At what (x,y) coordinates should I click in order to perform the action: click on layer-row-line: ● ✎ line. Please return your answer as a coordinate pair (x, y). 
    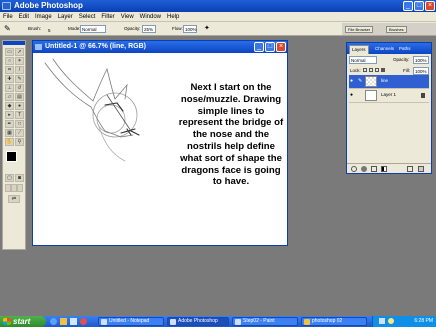
    Looking at the image, I should click on (389, 82).